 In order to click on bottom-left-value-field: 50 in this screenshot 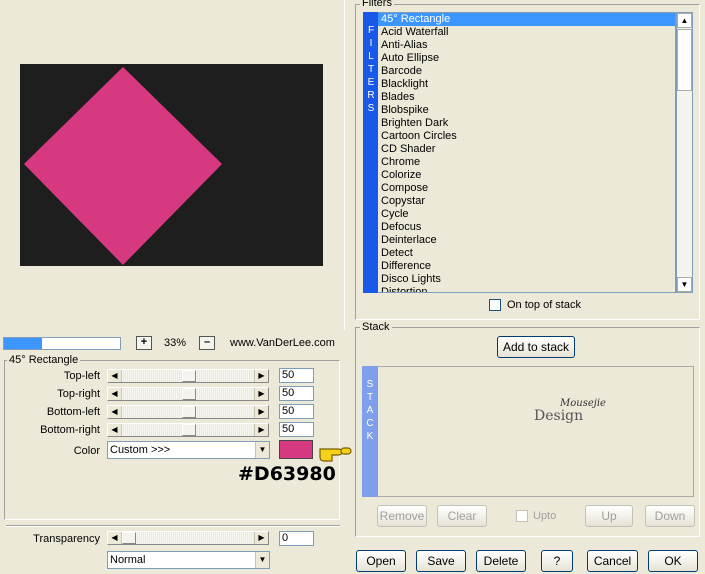, I will do `click(296, 411)`.